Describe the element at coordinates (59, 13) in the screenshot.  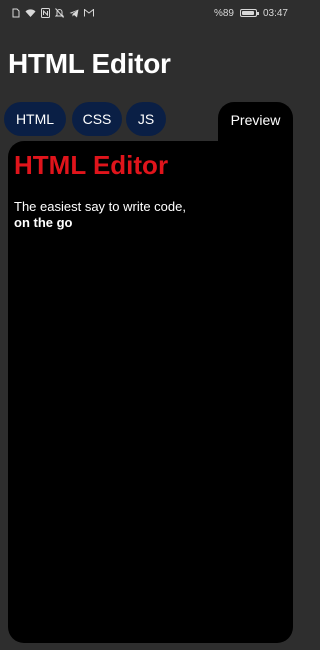
I see `silent-icon` at that location.